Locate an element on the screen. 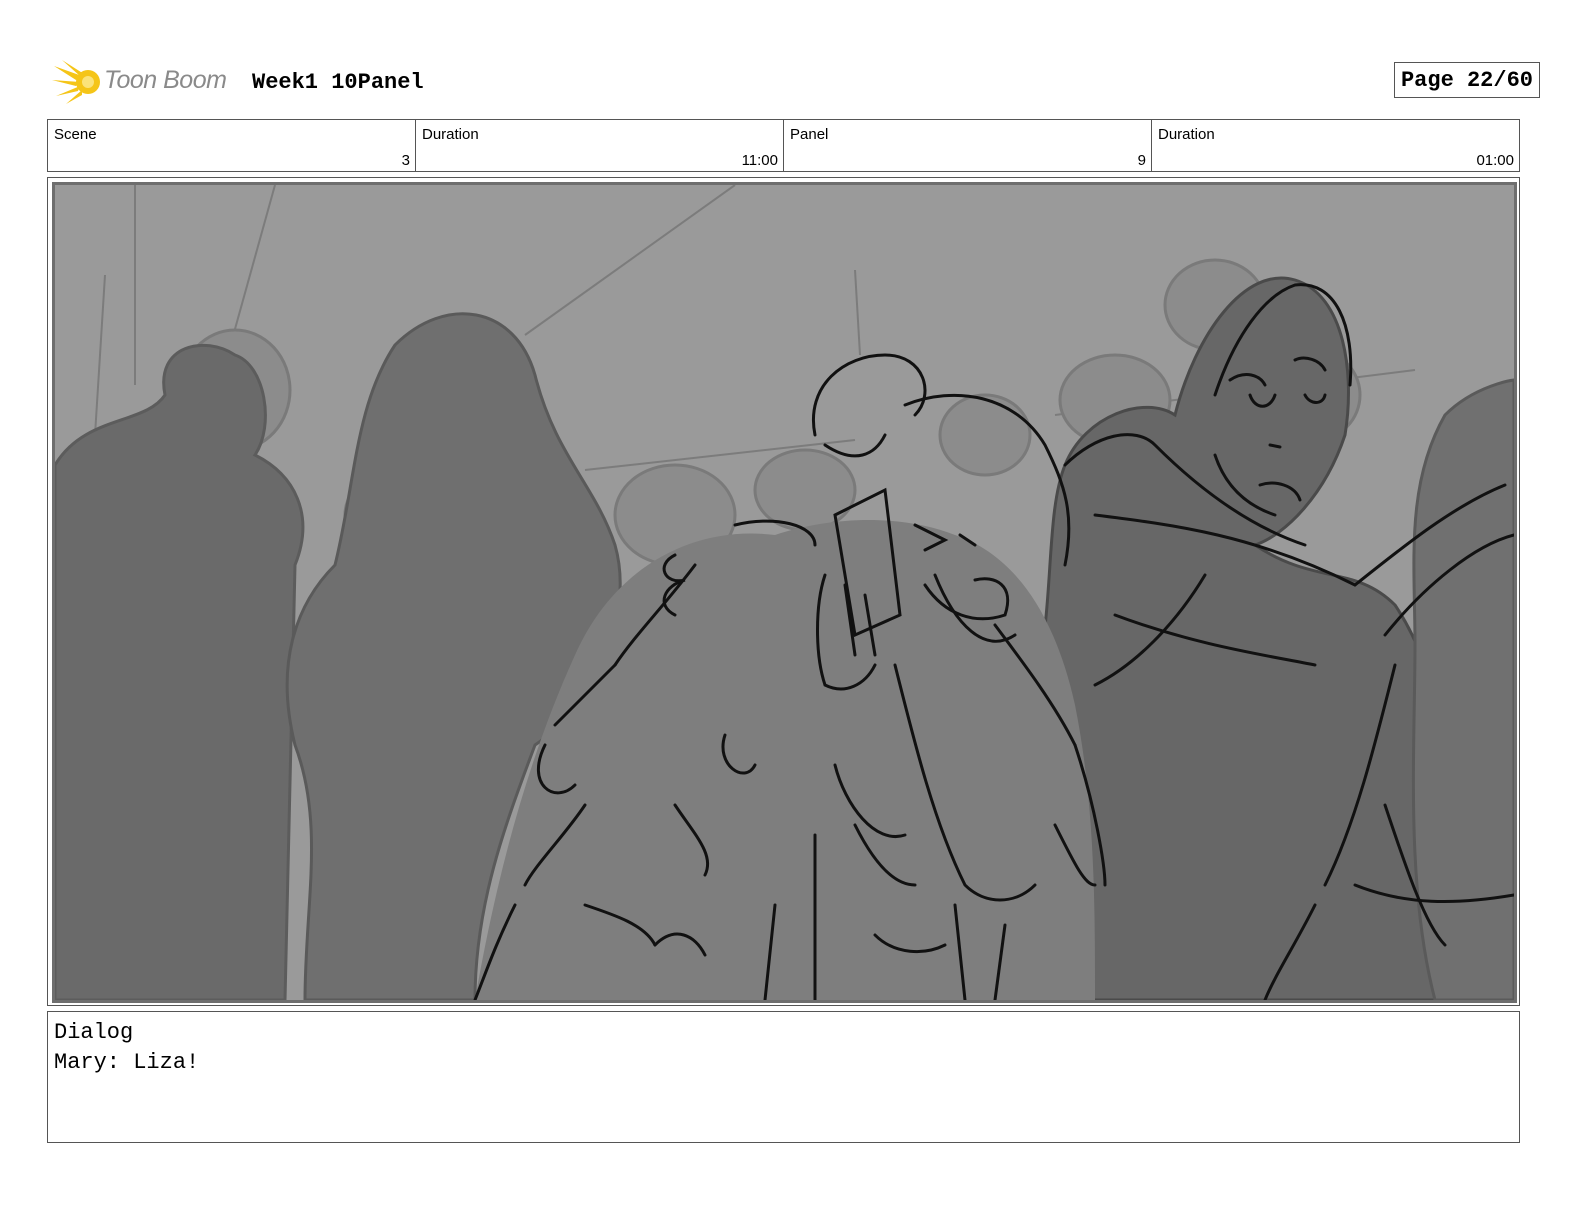  toon-boom-logo: Toon Boom is located at coordinates (147, 82).